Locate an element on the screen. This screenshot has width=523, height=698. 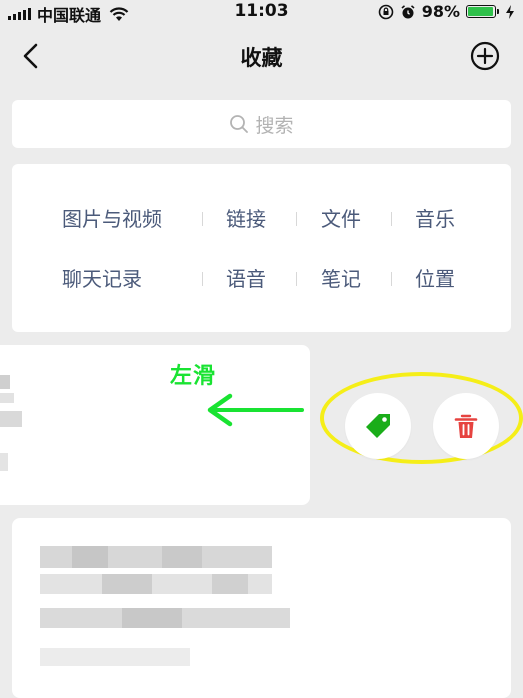
category-row-1: 图片与视频 链接 文件 音乐 is located at coordinates (261, 219).